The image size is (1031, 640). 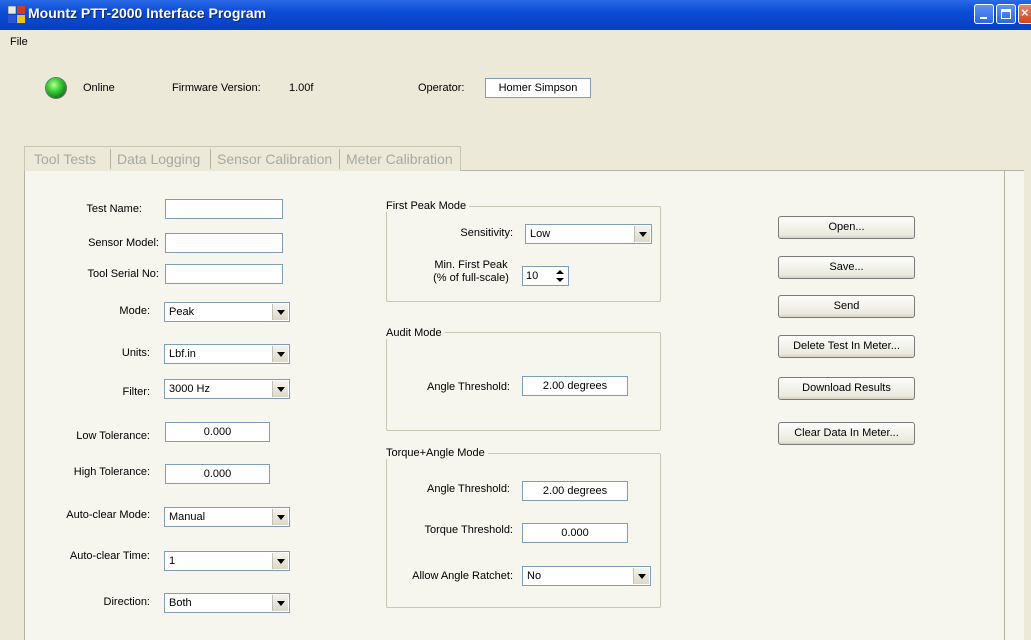 I want to click on maximize-icon, so click(x=1006, y=14).